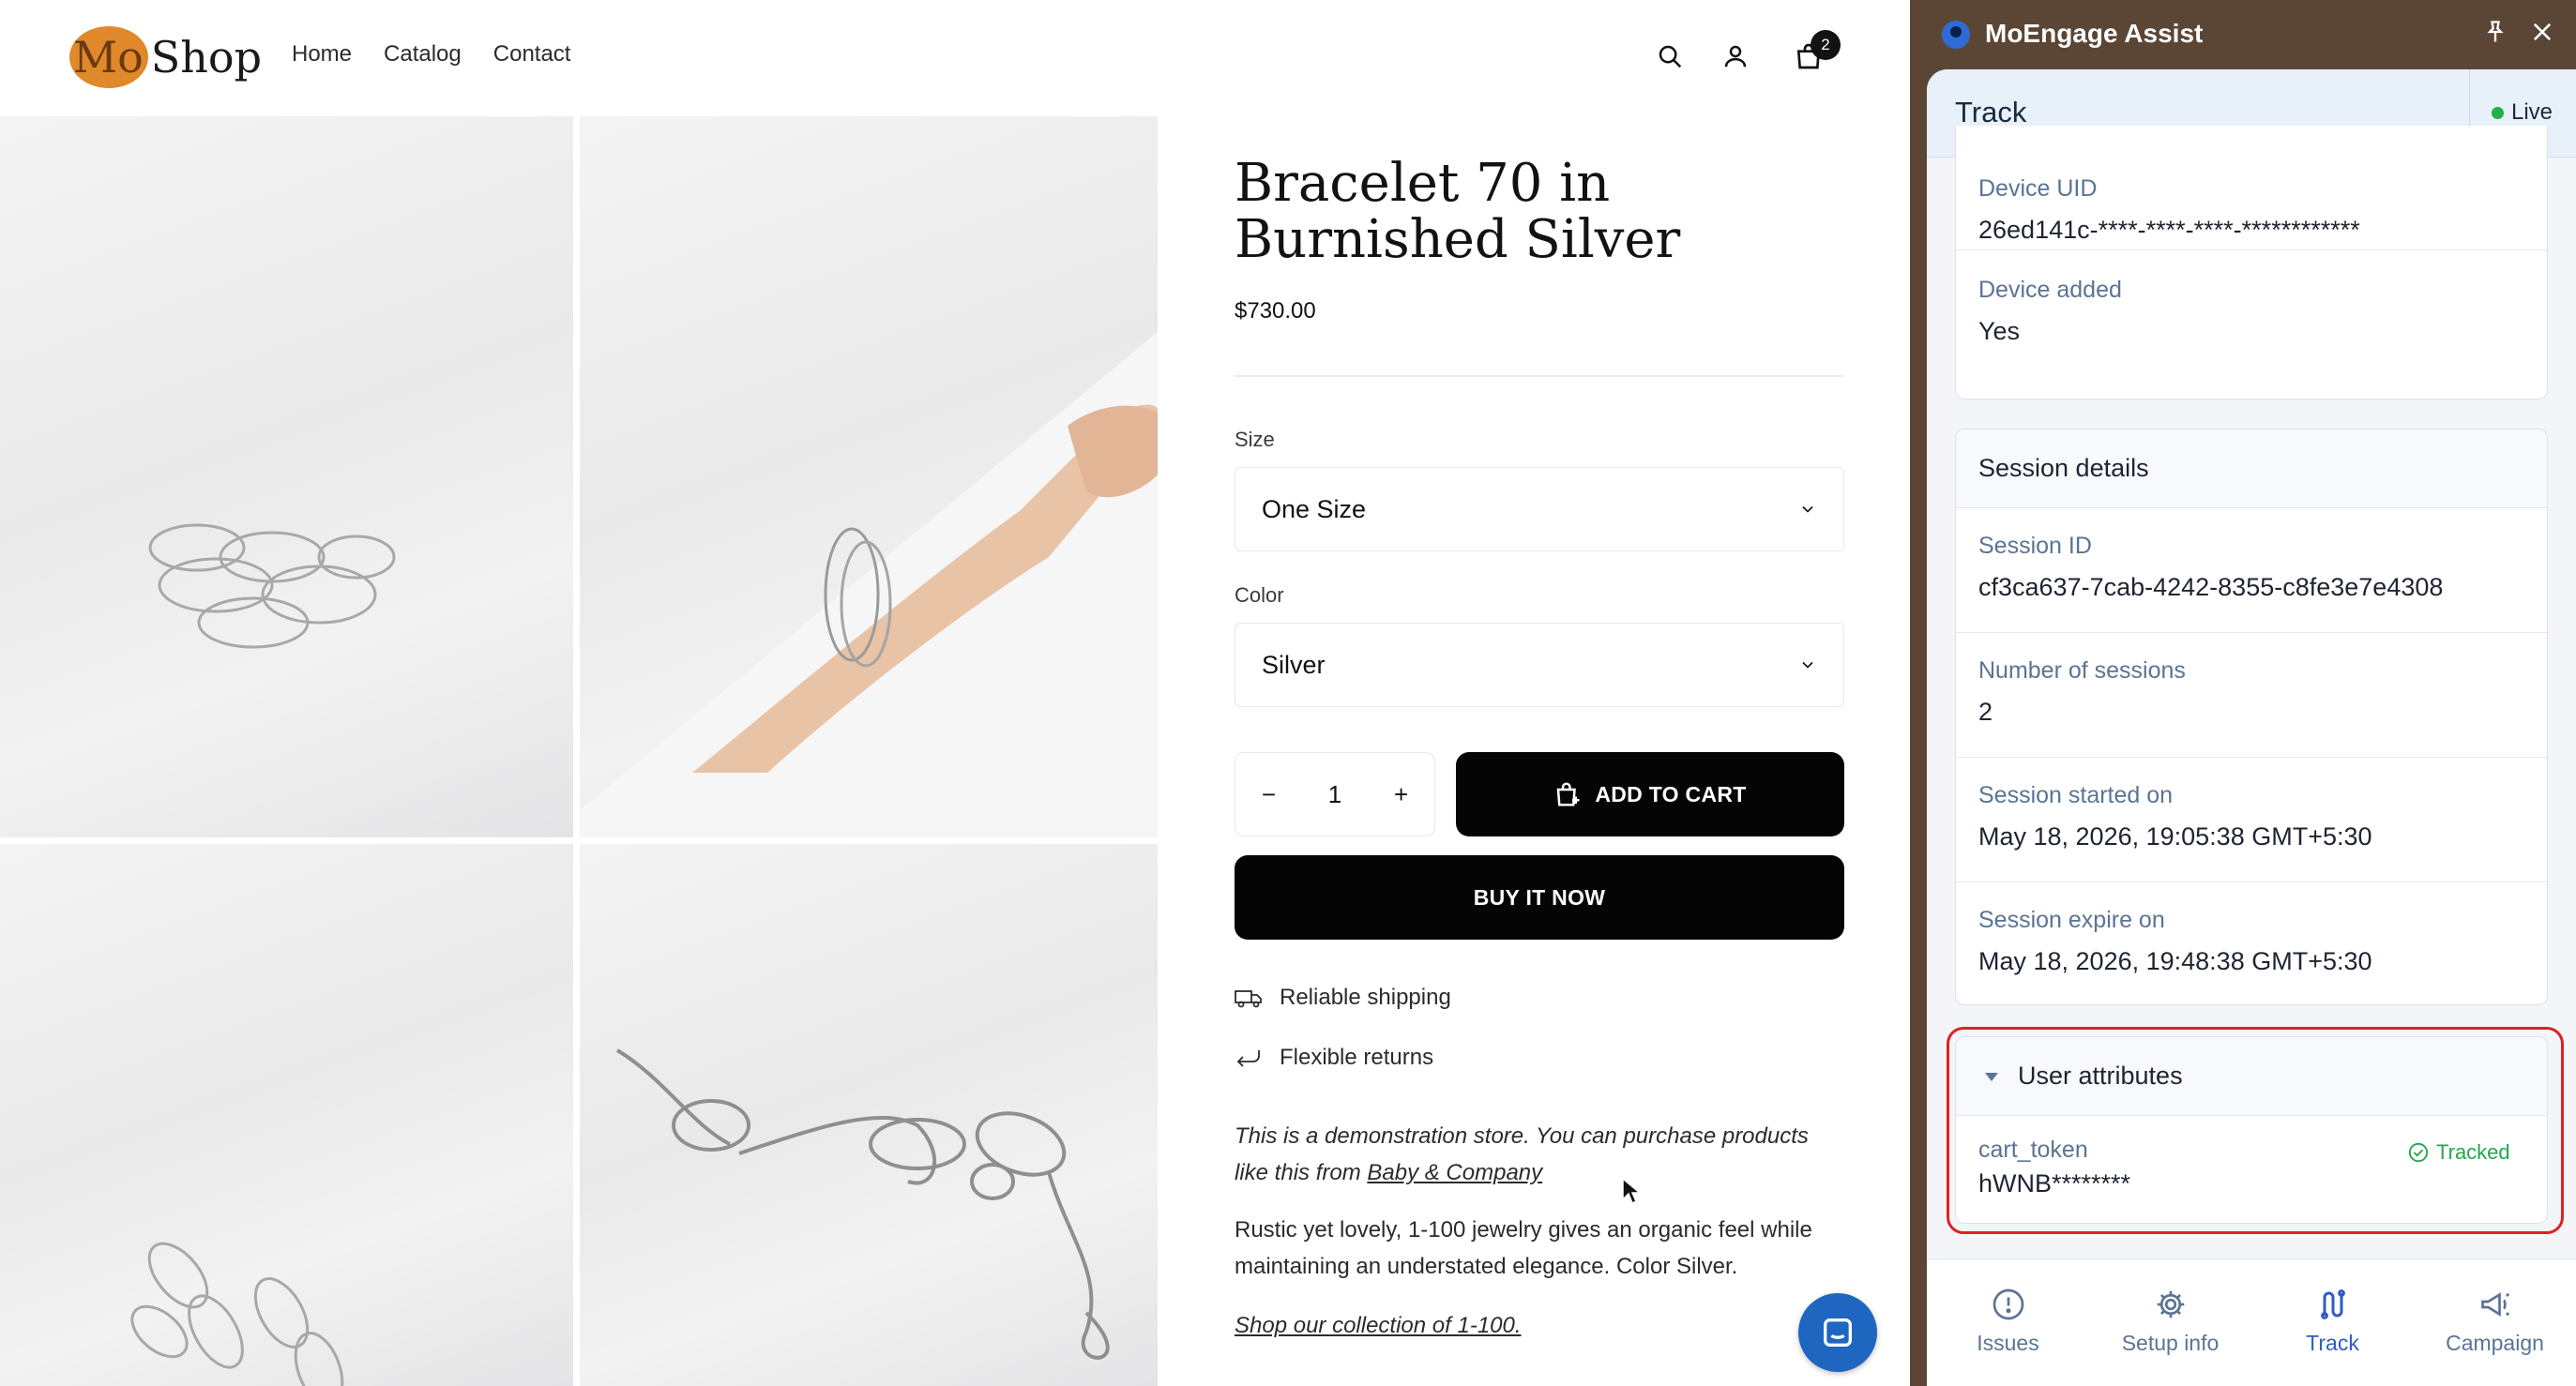 Image resolution: width=2576 pixels, height=1386 pixels. I want to click on device-uid-value: 26ed141c-****-****-****-************, so click(2169, 230).